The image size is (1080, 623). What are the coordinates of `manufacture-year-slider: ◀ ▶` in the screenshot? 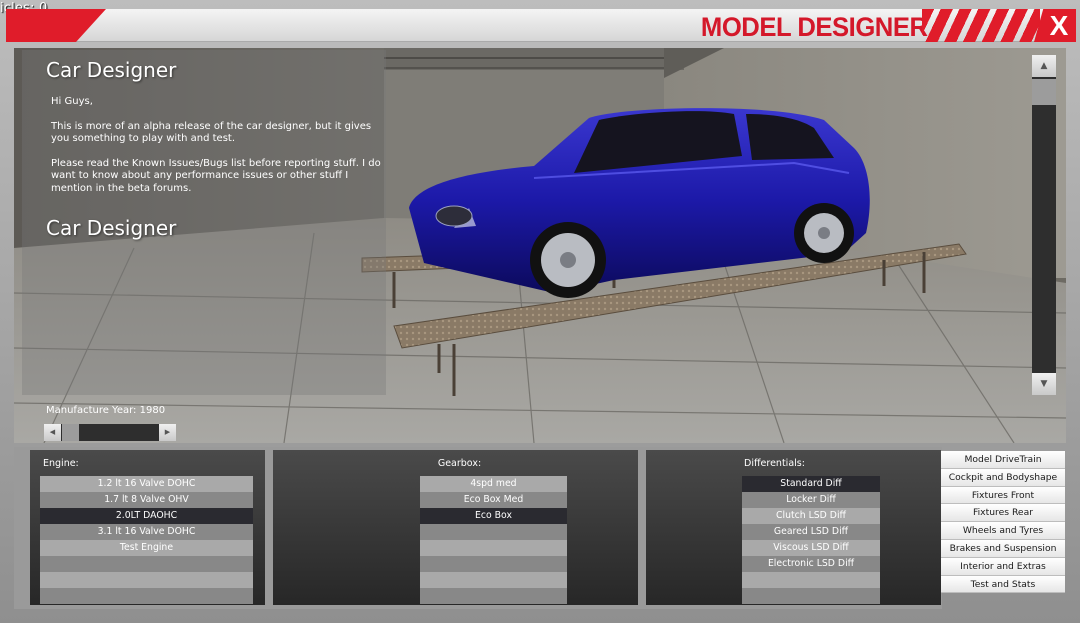 It's located at (110, 432).